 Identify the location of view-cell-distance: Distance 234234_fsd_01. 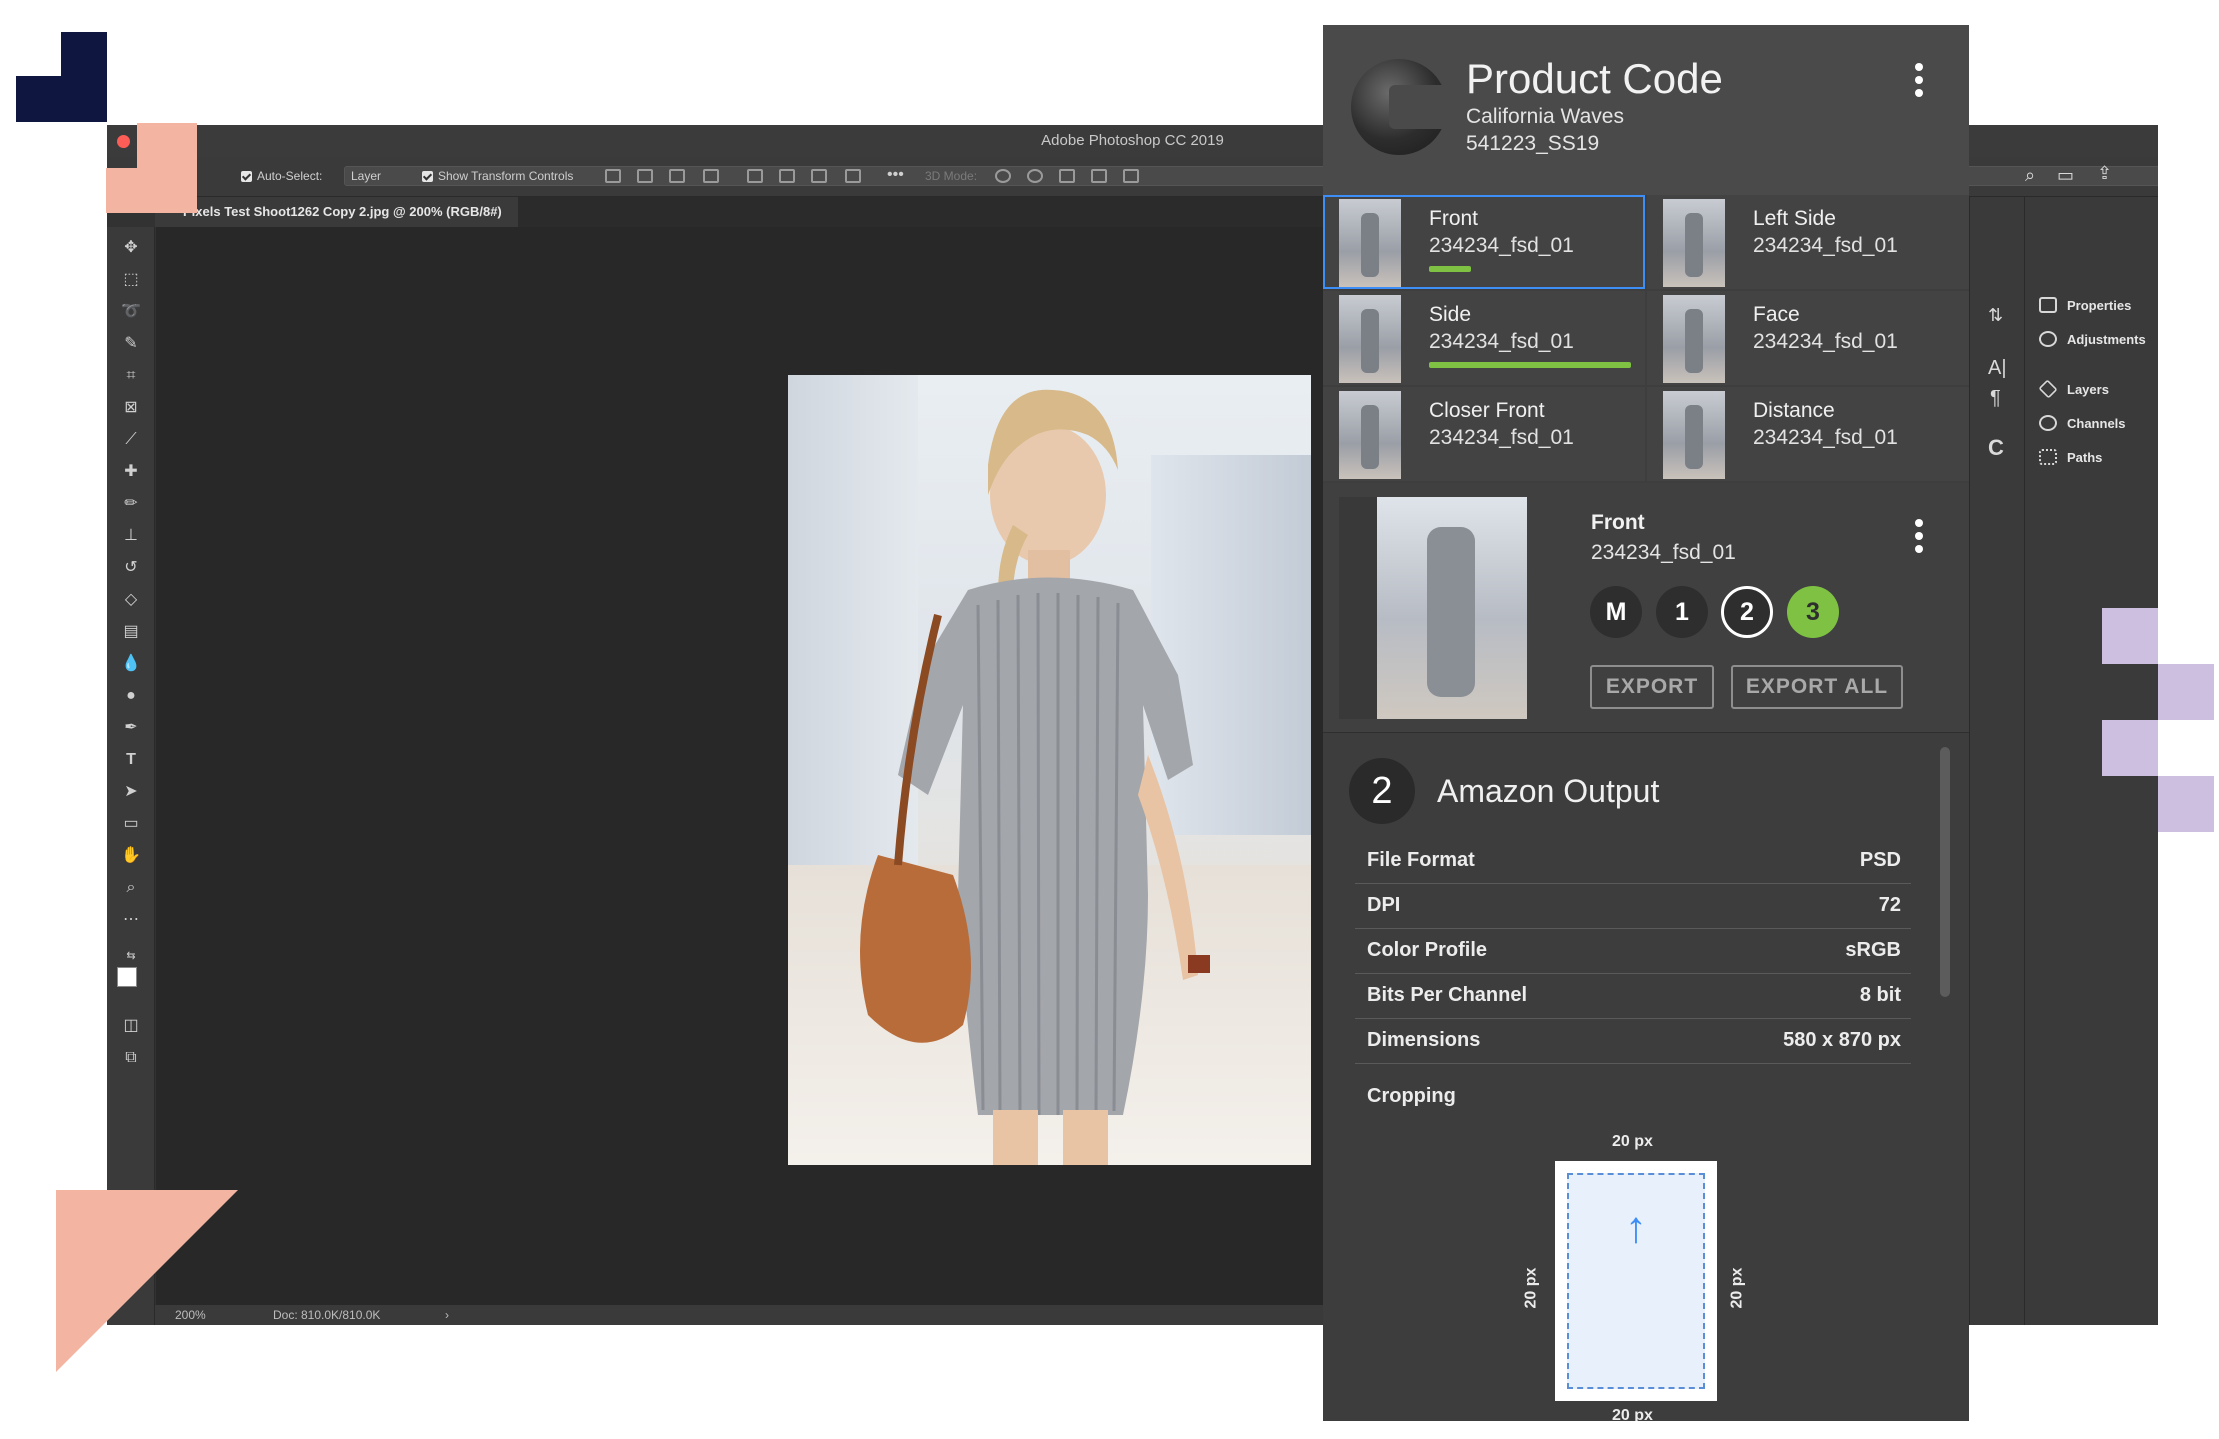
(1808, 434).